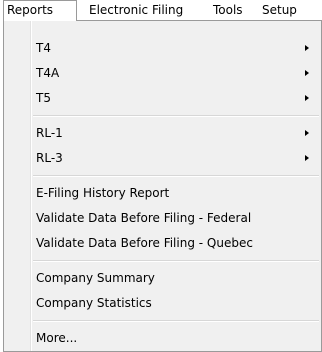 The height and width of the screenshot is (352, 322). Describe the element at coordinates (48, 73) in the screenshot. I see `menu-item-t4a-label: T4A` at that location.